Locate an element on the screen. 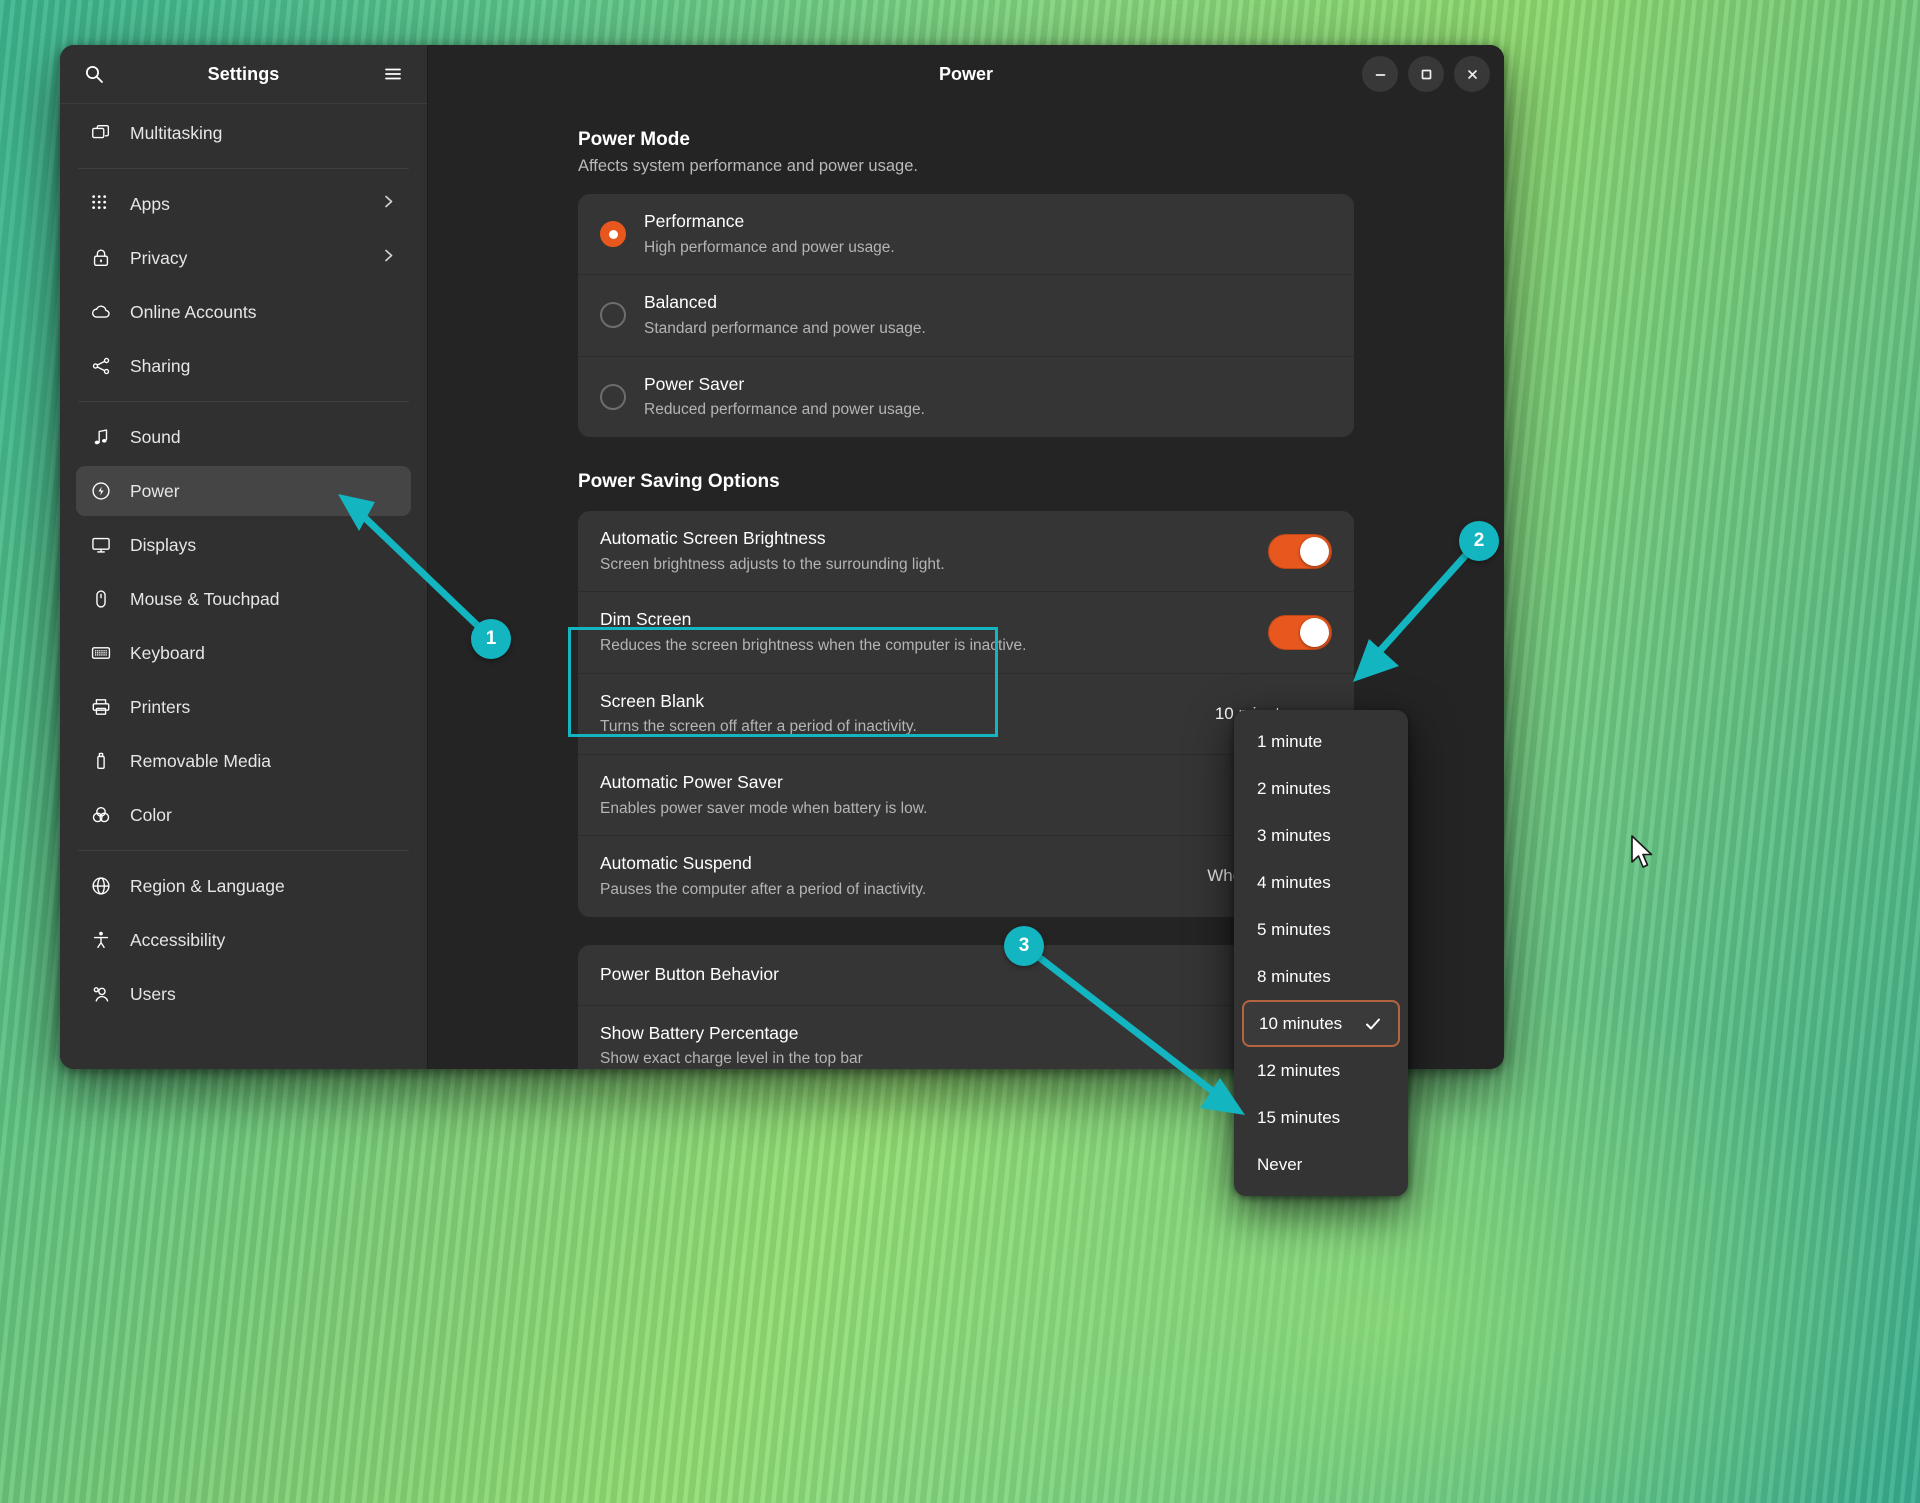 The width and height of the screenshot is (1920, 1503). sidebar-item-mouse-touchpad: Mouse & Touchpad is located at coordinates (243, 599).